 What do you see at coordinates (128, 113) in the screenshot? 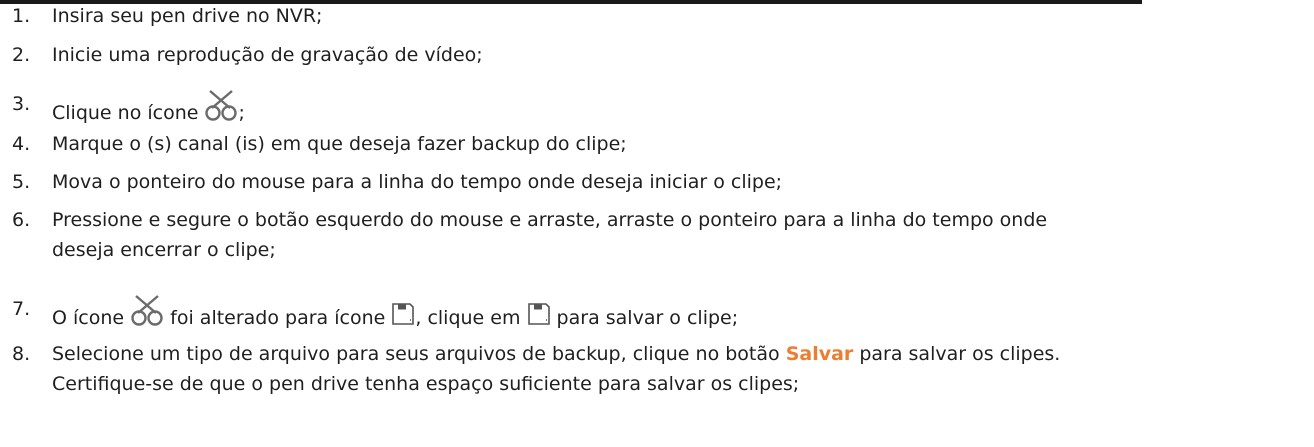
I see `step-text-before: Clique no ícone` at bounding box center [128, 113].